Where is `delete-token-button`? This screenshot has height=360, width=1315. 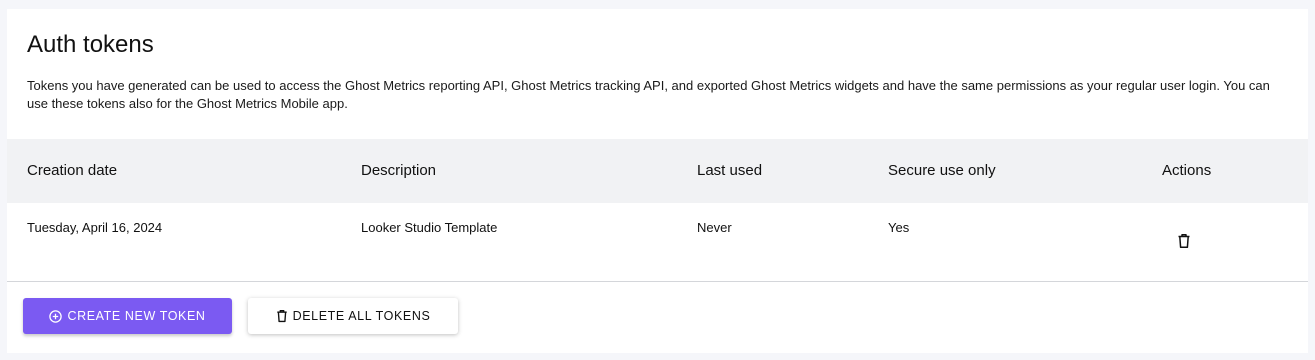
delete-token-button is located at coordinates (1184, 241).